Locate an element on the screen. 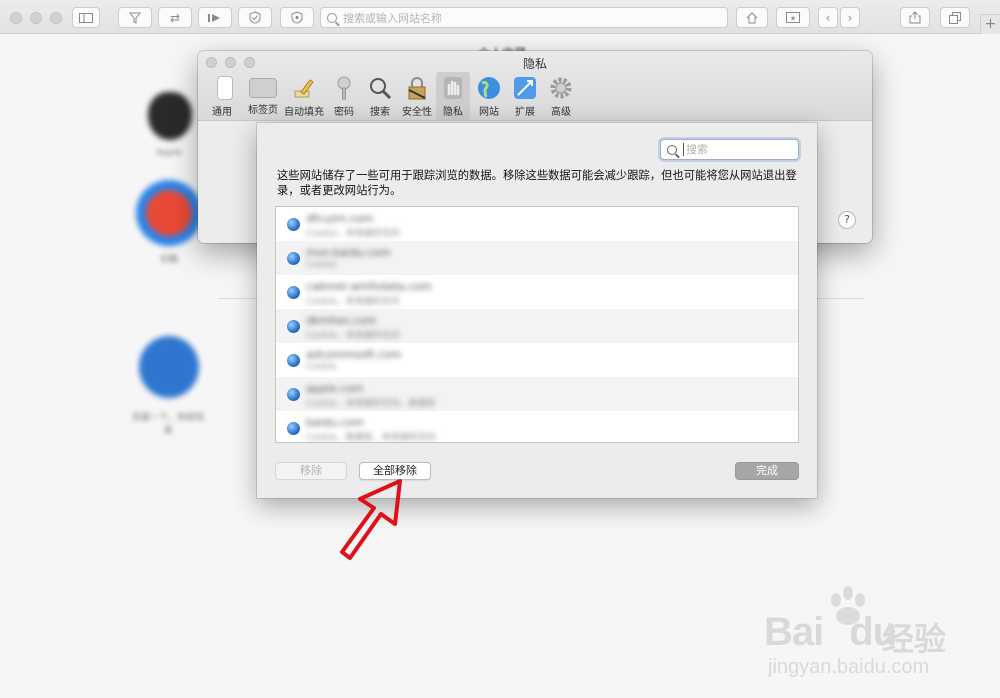  shield-button is located at coordinates (255, 17).